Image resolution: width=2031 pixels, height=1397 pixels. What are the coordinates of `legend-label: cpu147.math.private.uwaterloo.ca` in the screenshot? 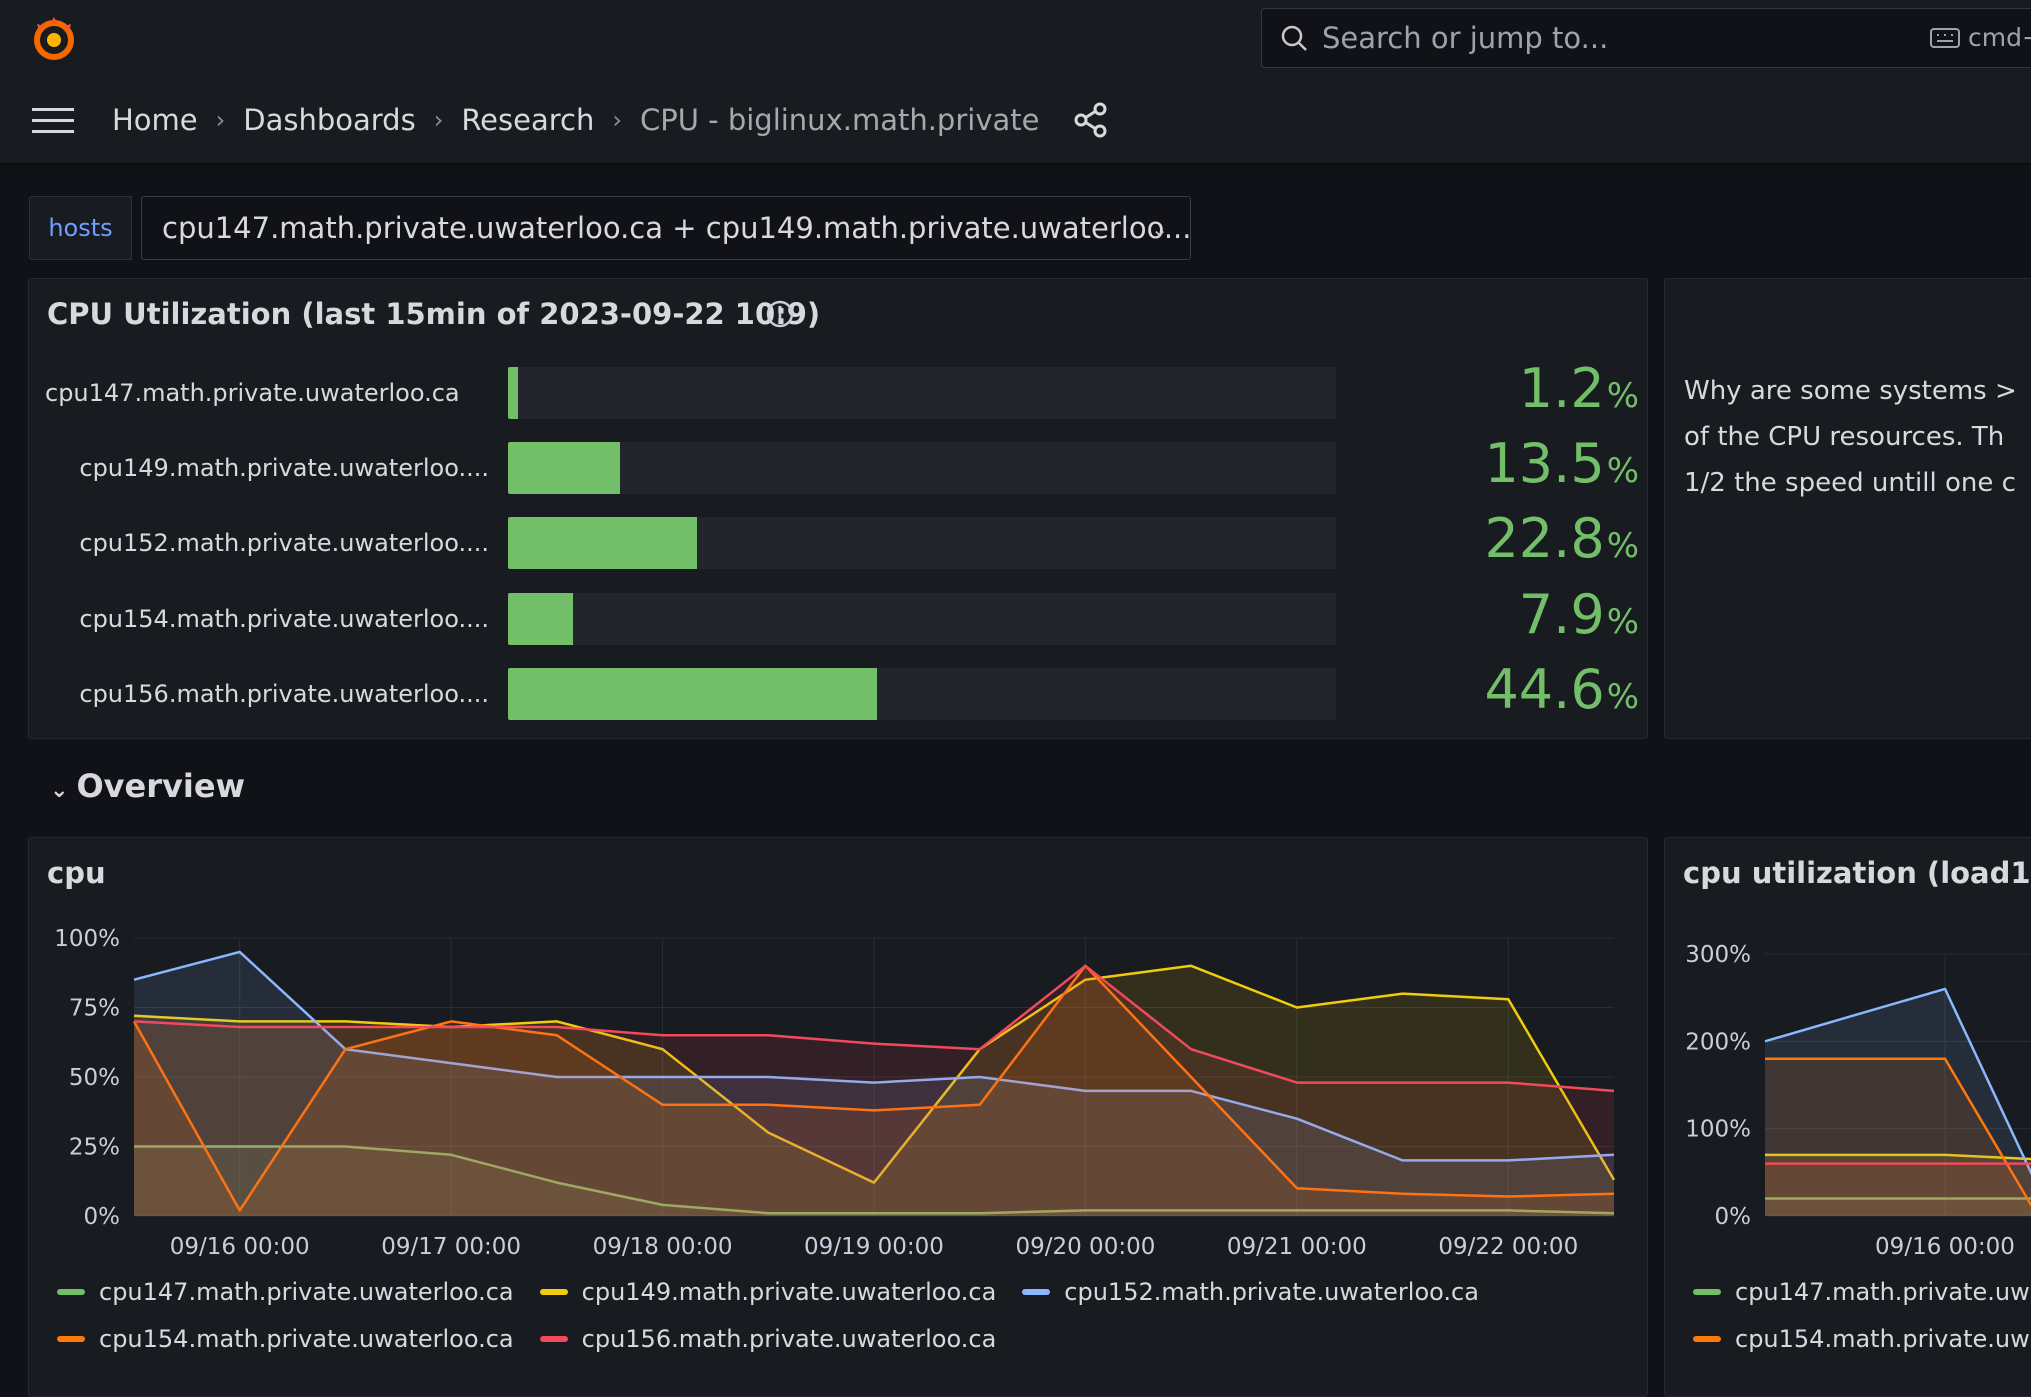 It's located at (306, 1292).